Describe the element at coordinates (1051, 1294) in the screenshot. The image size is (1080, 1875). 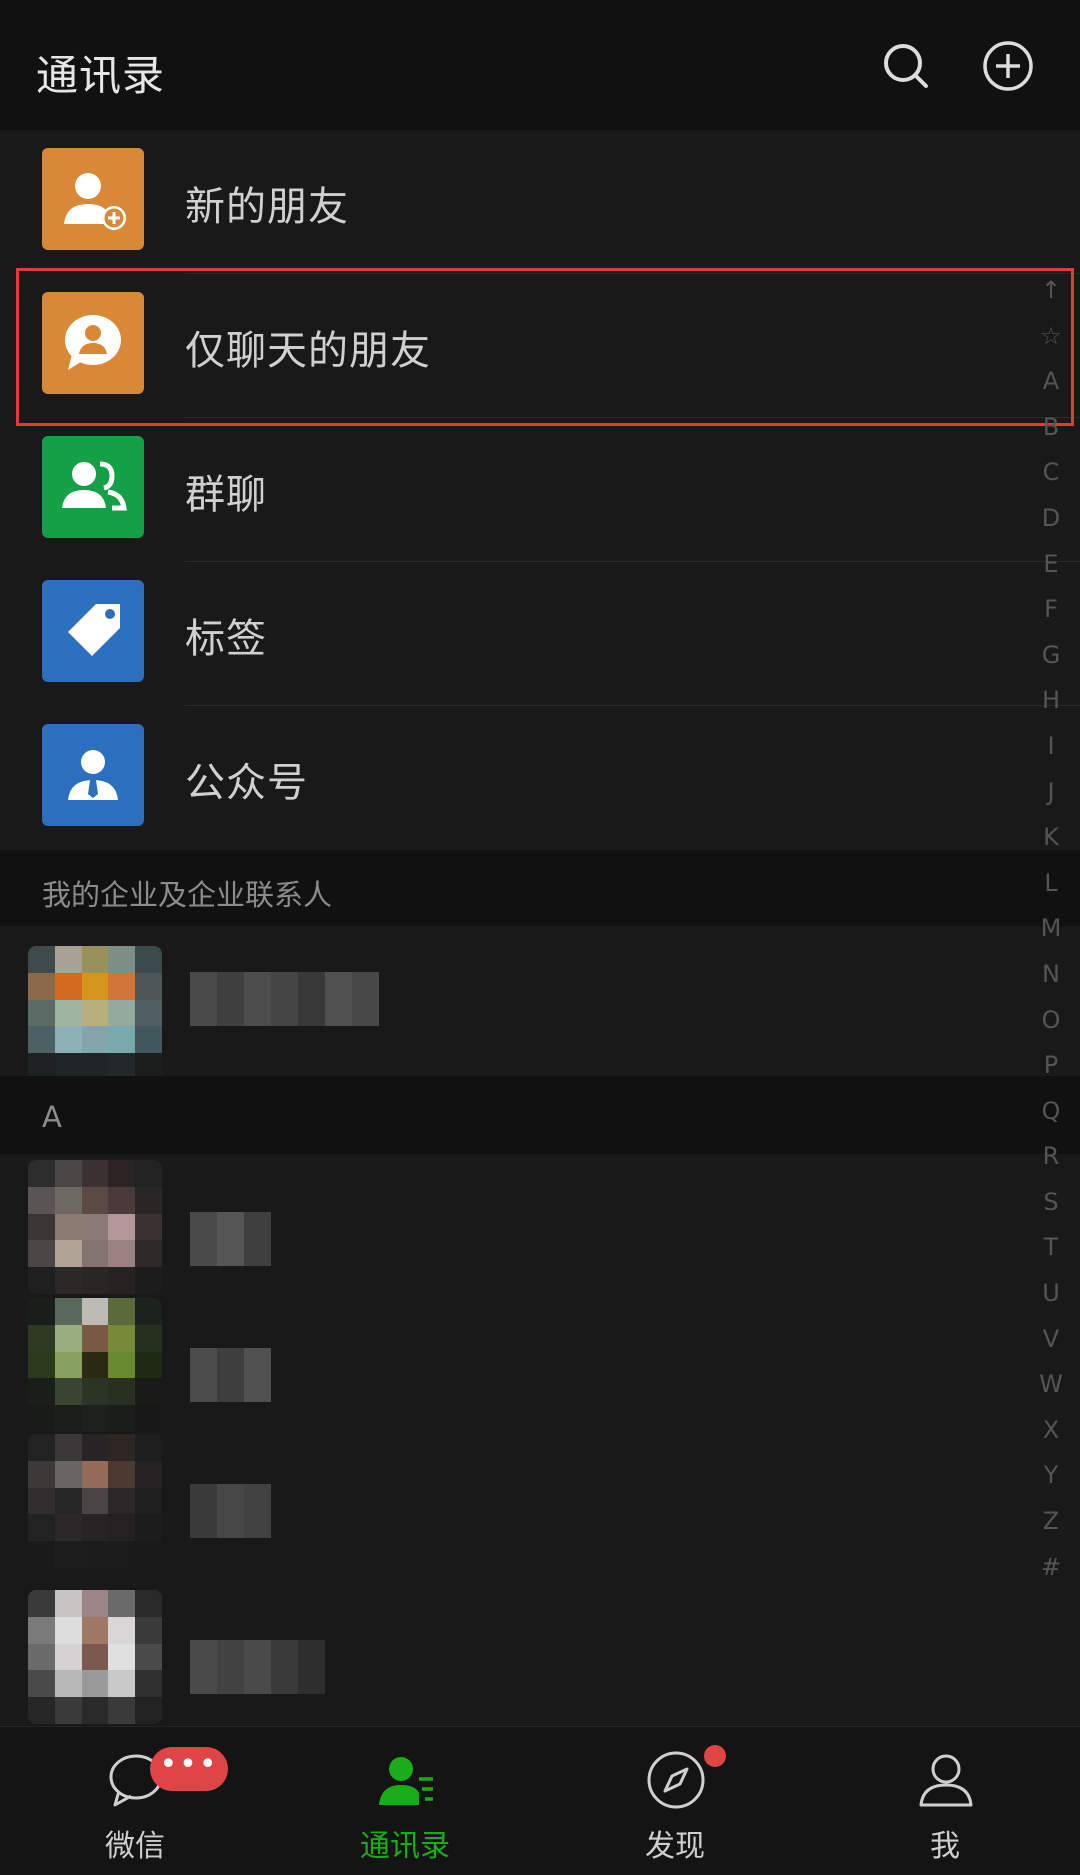
I see `index-letter: U` at that location.